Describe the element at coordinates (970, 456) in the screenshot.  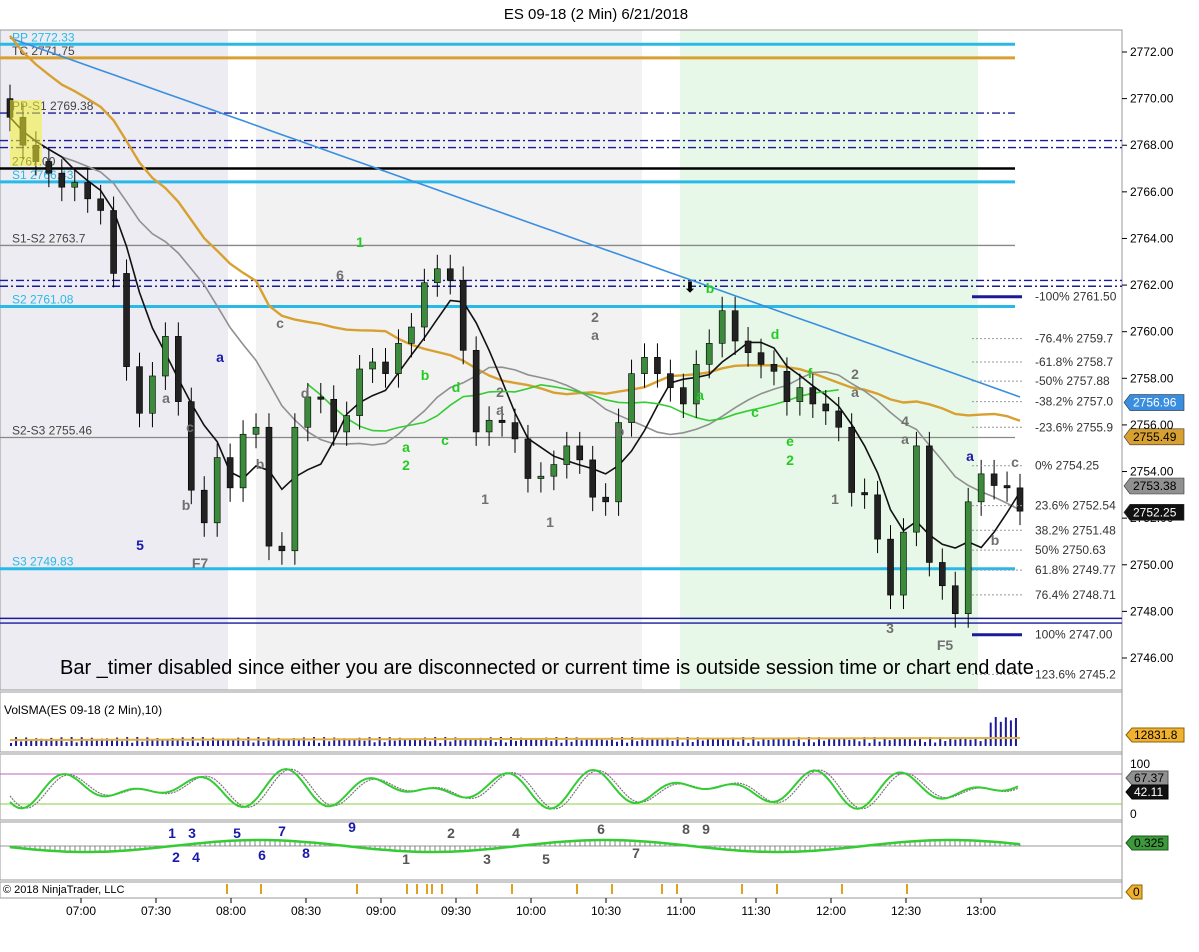
I see `wave-label-35: a` at that location.